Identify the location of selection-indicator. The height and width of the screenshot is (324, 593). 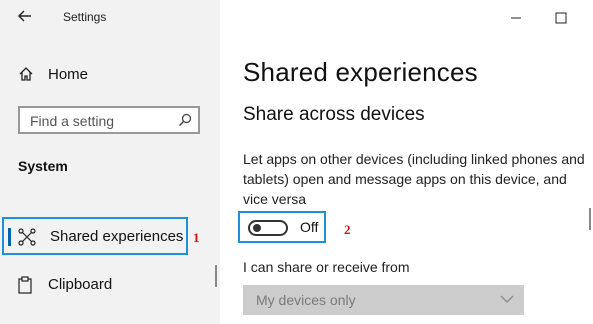
(9, 237).